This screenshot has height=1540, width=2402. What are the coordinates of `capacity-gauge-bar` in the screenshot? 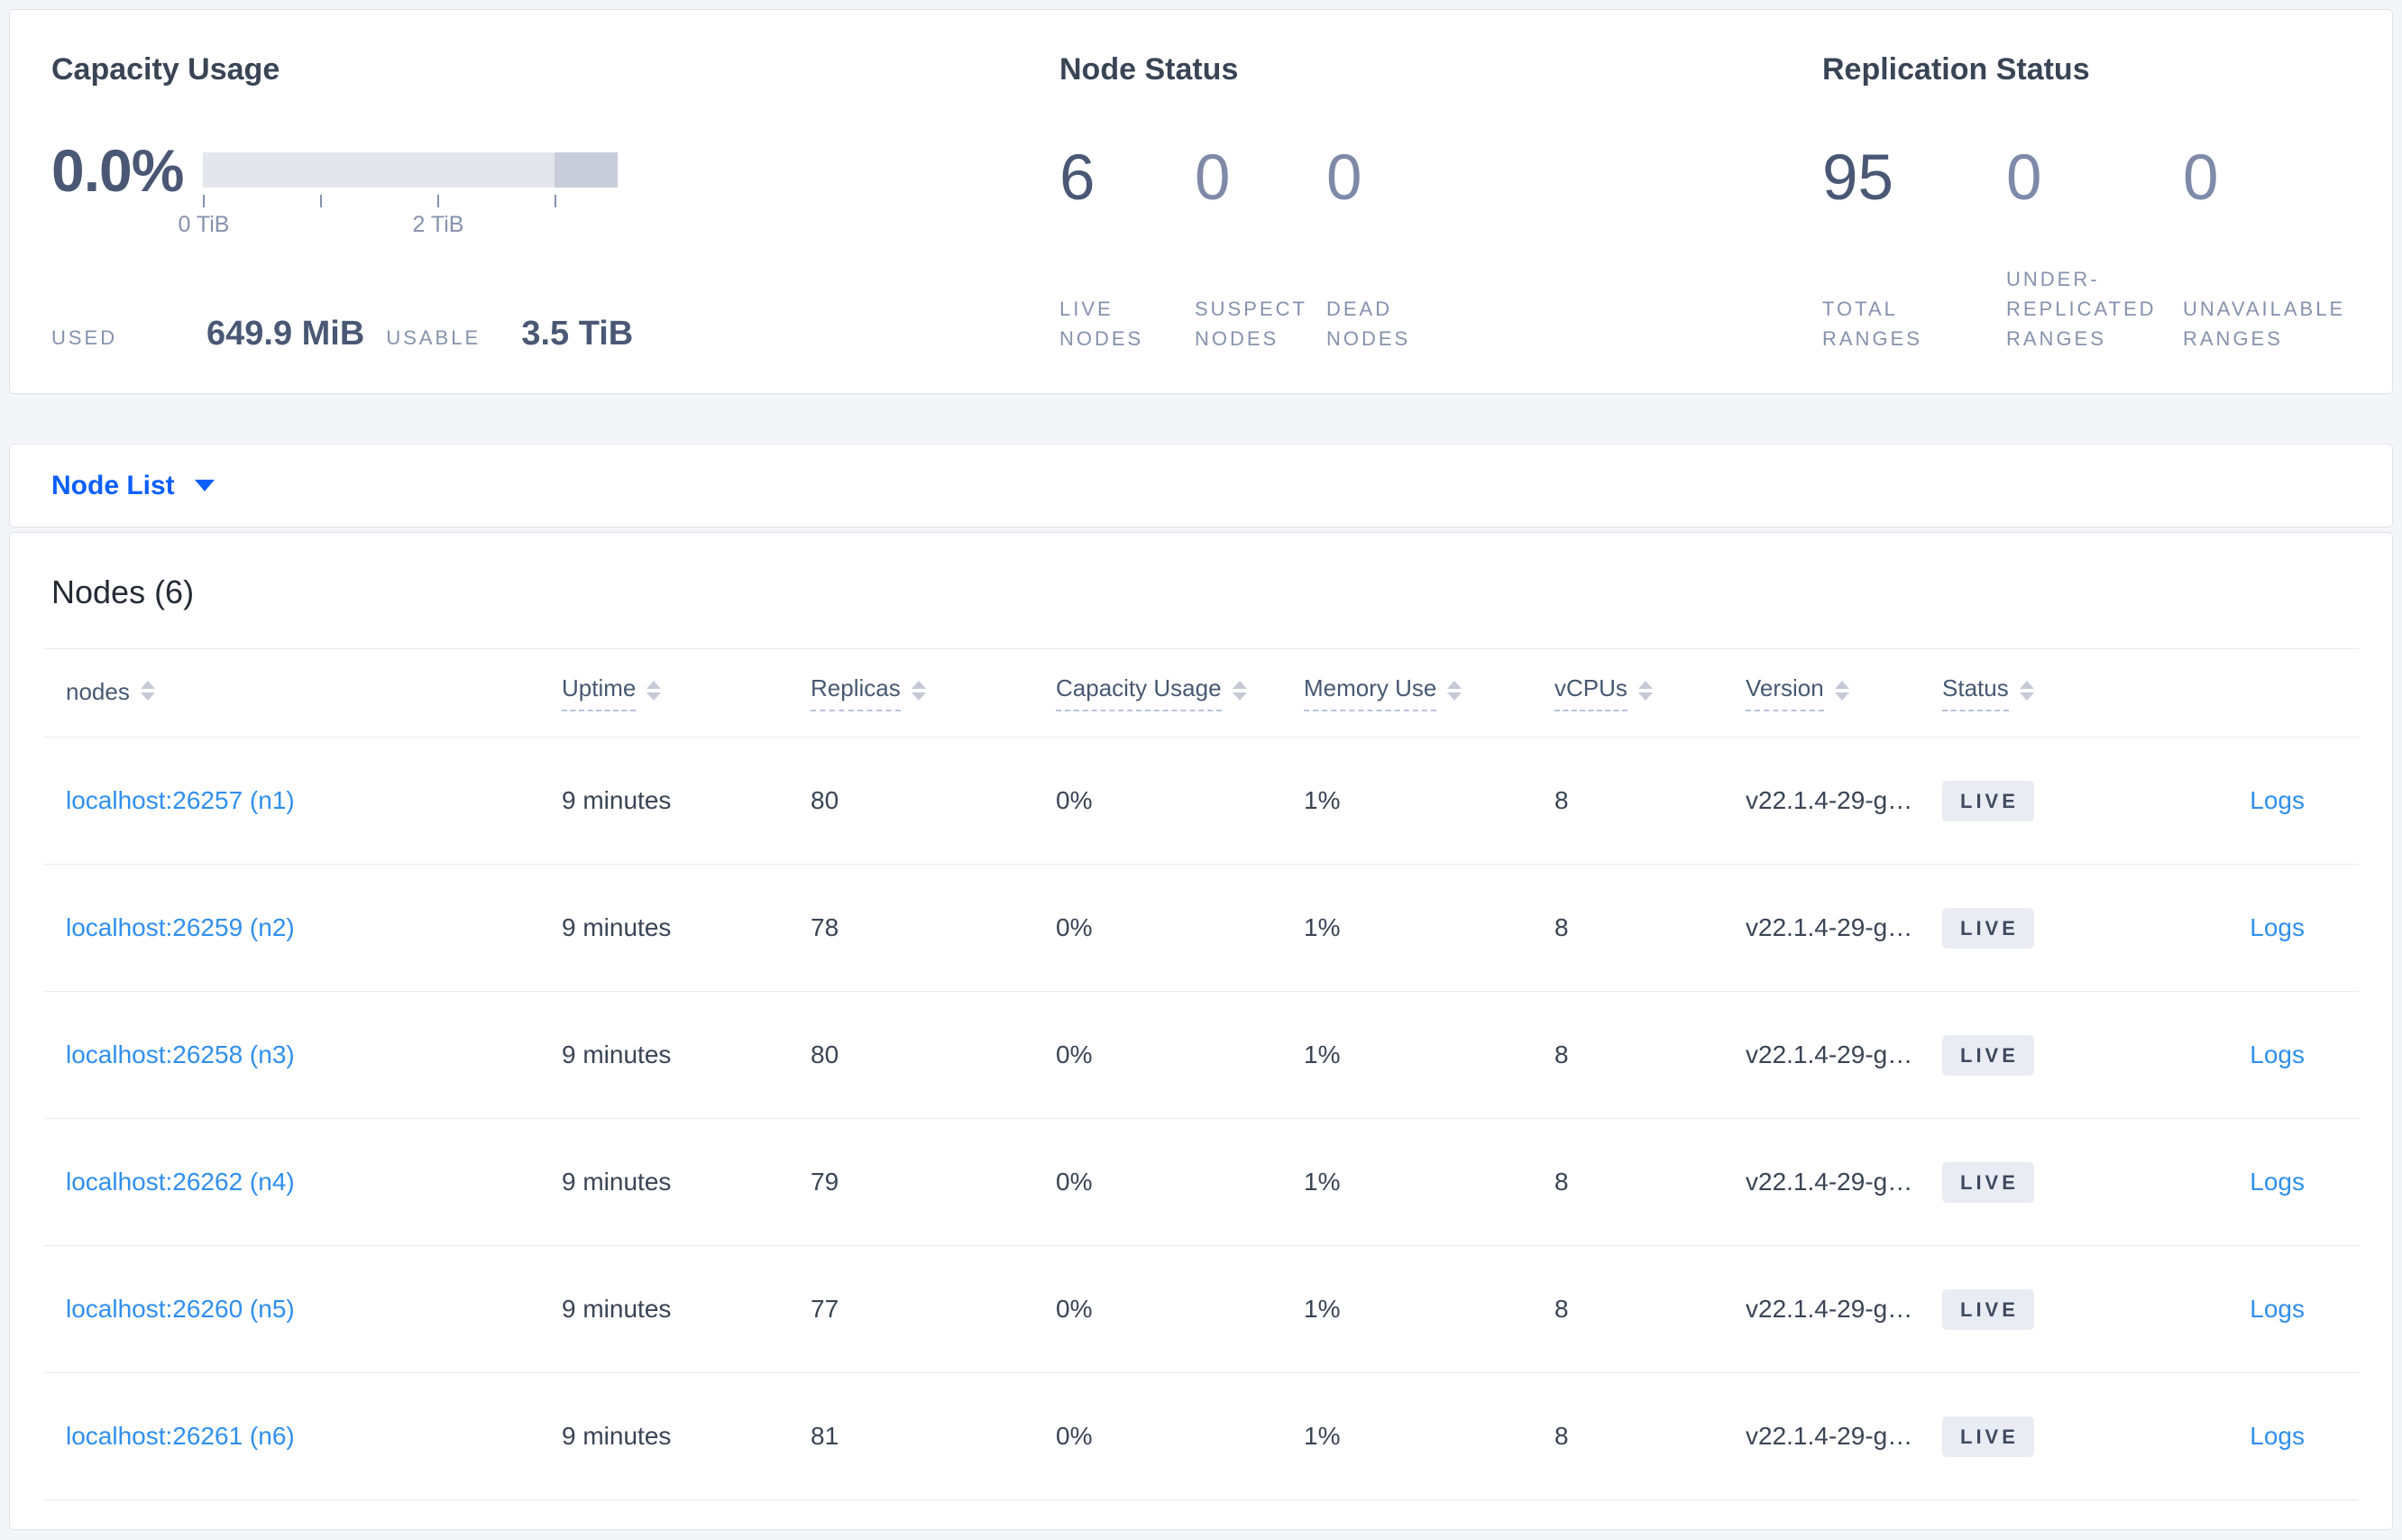 It's located at (410, 170).